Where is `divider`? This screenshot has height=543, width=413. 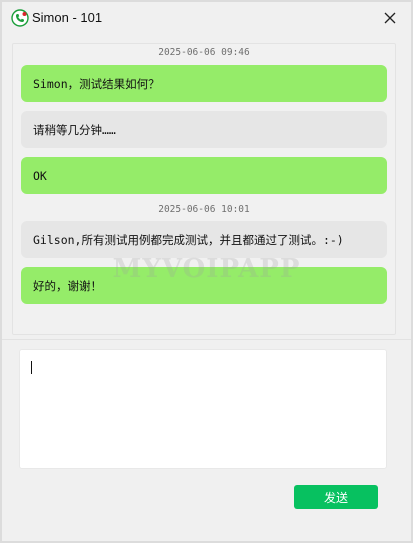
divider is located at coordinates (206, 339).